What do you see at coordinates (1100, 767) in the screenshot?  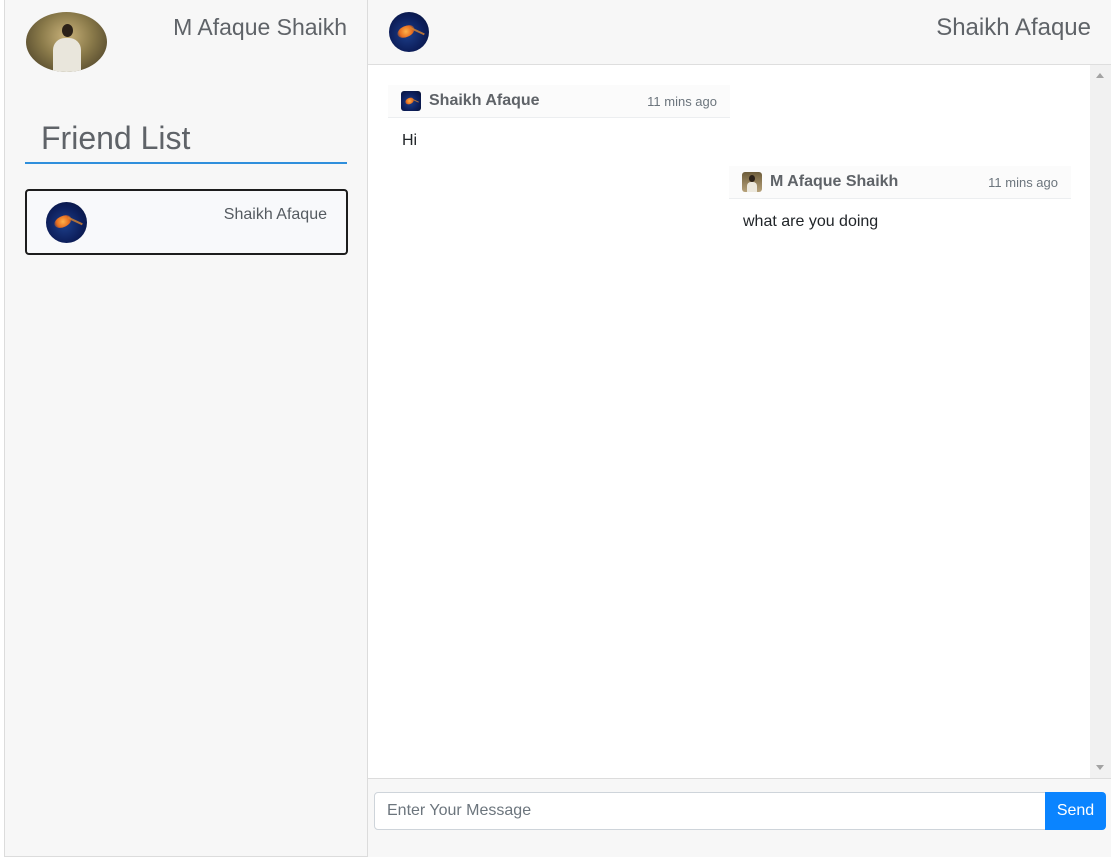 I see `scroll-down-arrow-icon` at bounding box center [1100, 767].